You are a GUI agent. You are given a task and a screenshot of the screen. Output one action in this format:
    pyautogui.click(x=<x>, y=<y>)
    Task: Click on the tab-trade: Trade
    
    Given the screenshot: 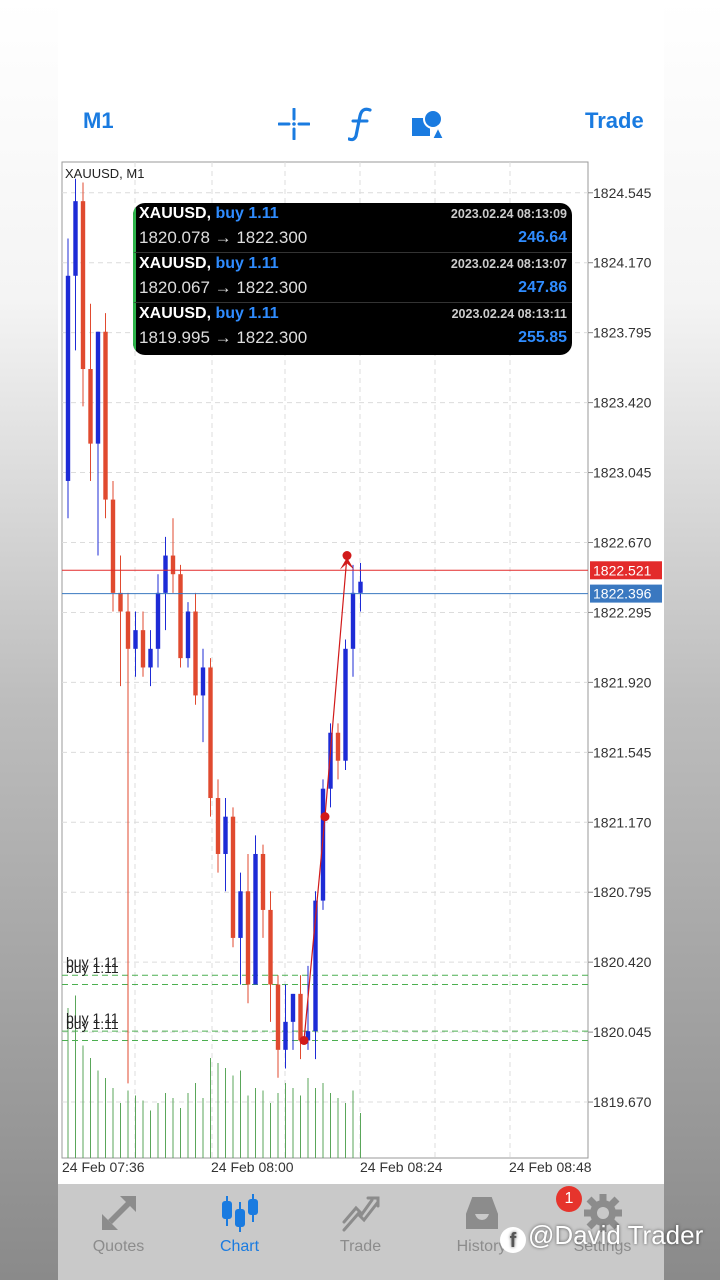 What is the action you would take?
    pyautogui.click(x=360, y=1232)
    